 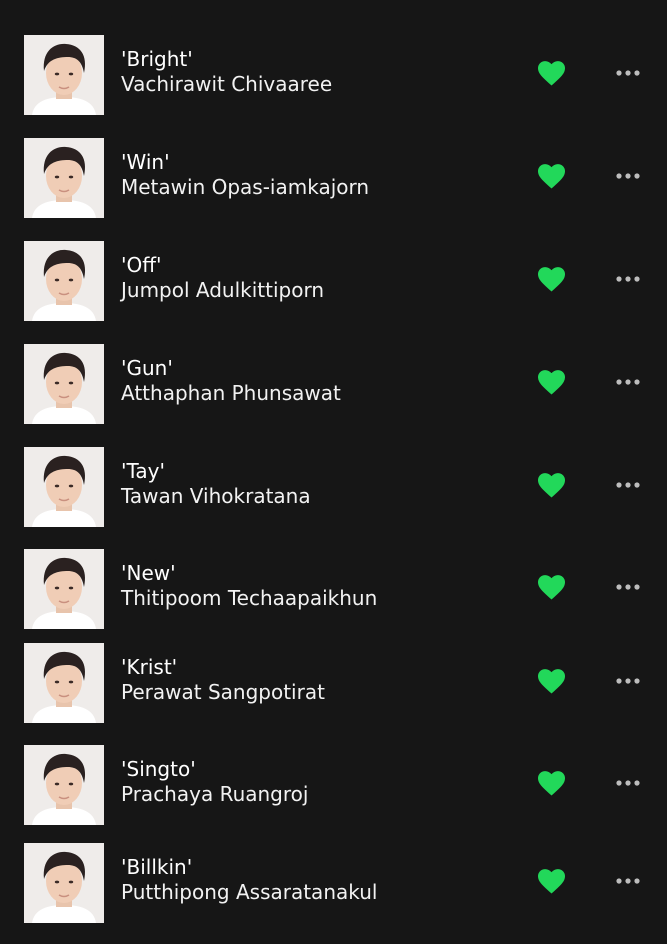 What do you see at coordinates (157, 59) in the screenshot?
I see `artist-nickname: 'Bright'` at bounding box center [157, 59].